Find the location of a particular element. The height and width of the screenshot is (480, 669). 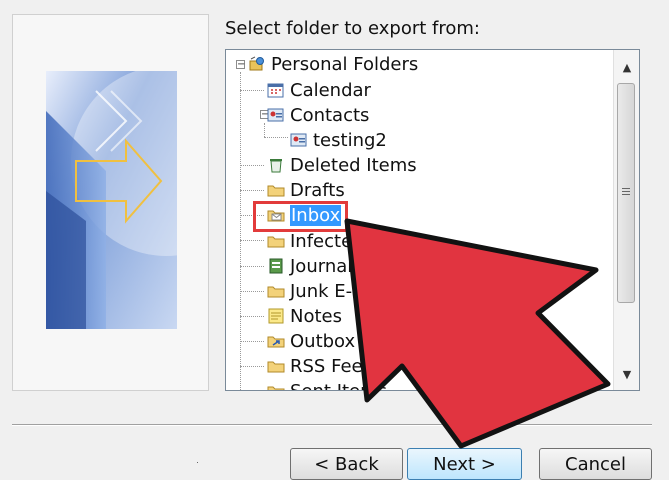

tree-item-testing2: testing2 is located at coordinates (338, 140).